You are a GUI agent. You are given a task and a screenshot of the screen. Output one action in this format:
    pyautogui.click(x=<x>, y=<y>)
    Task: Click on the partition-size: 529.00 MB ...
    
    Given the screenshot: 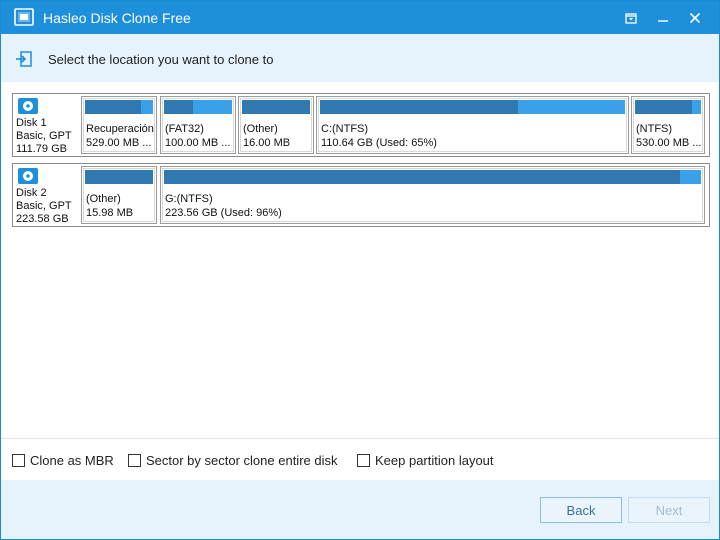 What is the action you would take?
    pyautogui.click(x=119, y=143)
    